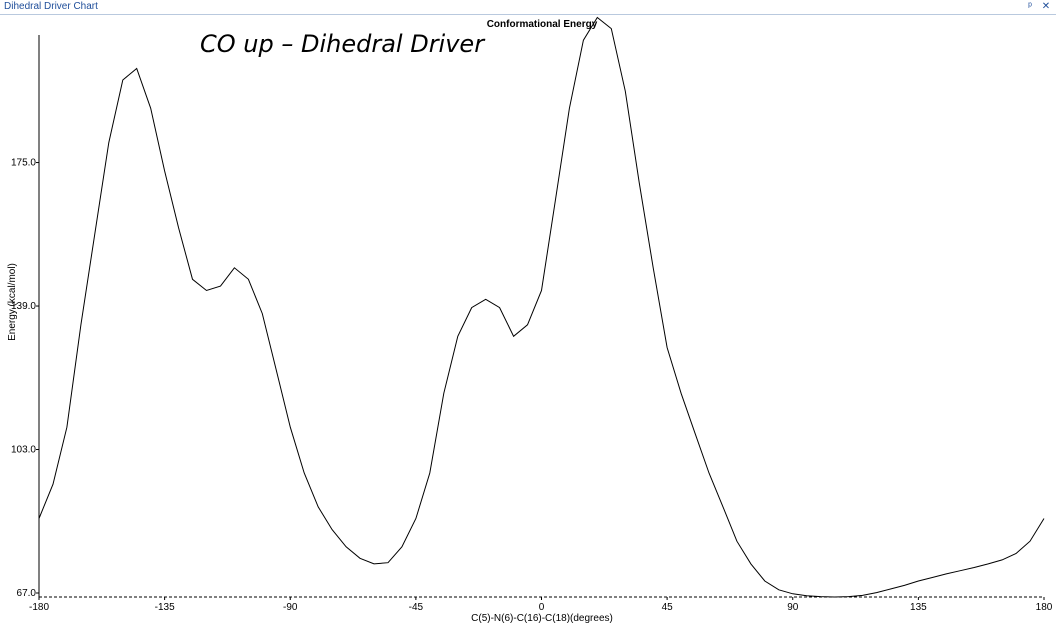  What do you see at coordinates (342, 44) in the screenshot?
I see `annotation-title: CO up – Dihedral Driver` at bounding box center [342, 44].